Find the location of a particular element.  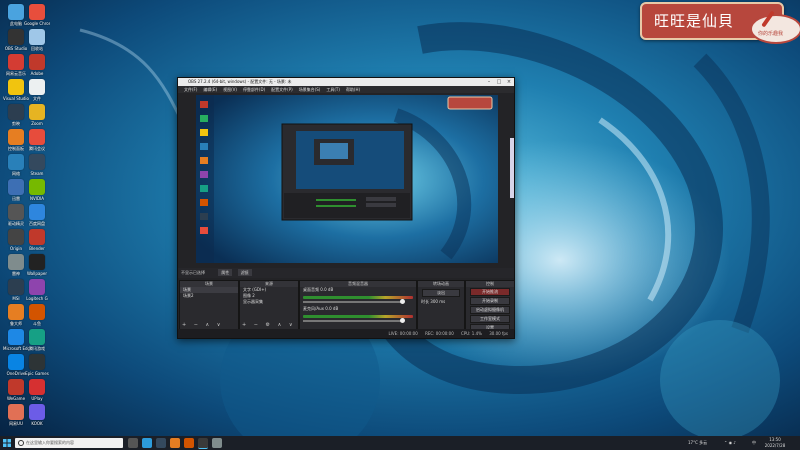

desktop-icon: Wallpaper is located at coordinates (37, 265).